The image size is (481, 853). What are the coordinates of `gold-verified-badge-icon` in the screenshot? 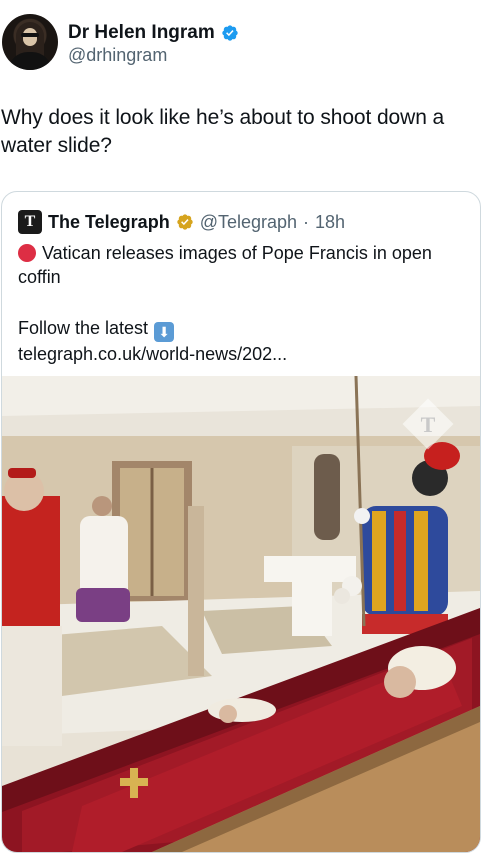 It's located at (185, 222).